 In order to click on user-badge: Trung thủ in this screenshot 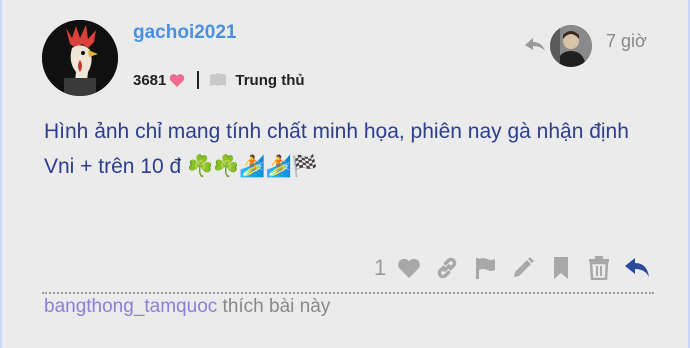, I will do `click(269, 80)`.